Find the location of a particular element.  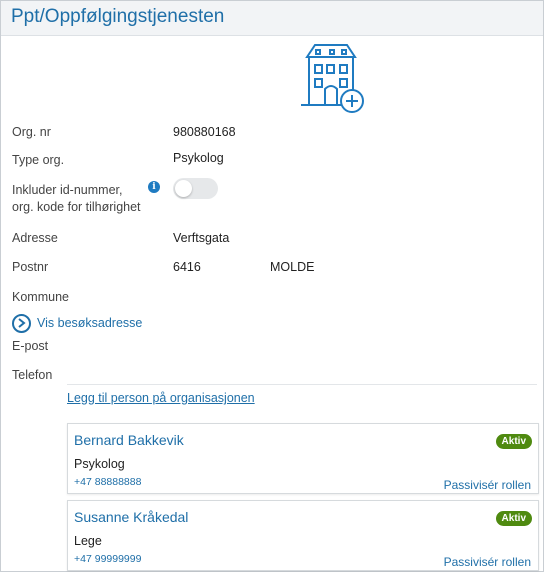

person-role: Psykolog is located at coordinates (99, 464).